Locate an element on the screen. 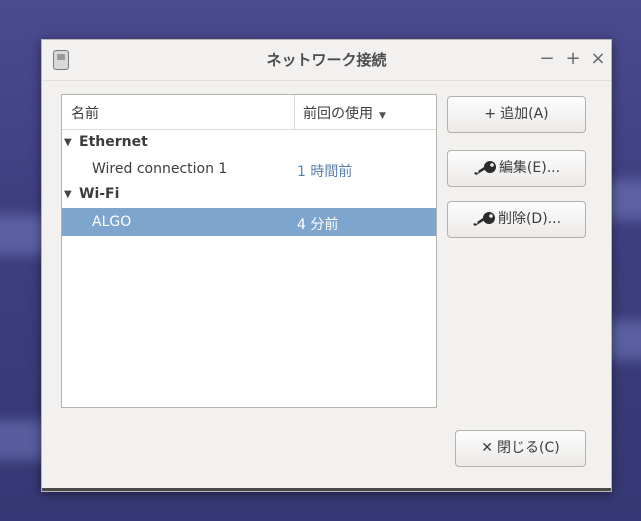 The width and height of the screenshot is (641, 521). column-header-last-used: 前回の使用 ▼ is located at coordinates (344, 113).